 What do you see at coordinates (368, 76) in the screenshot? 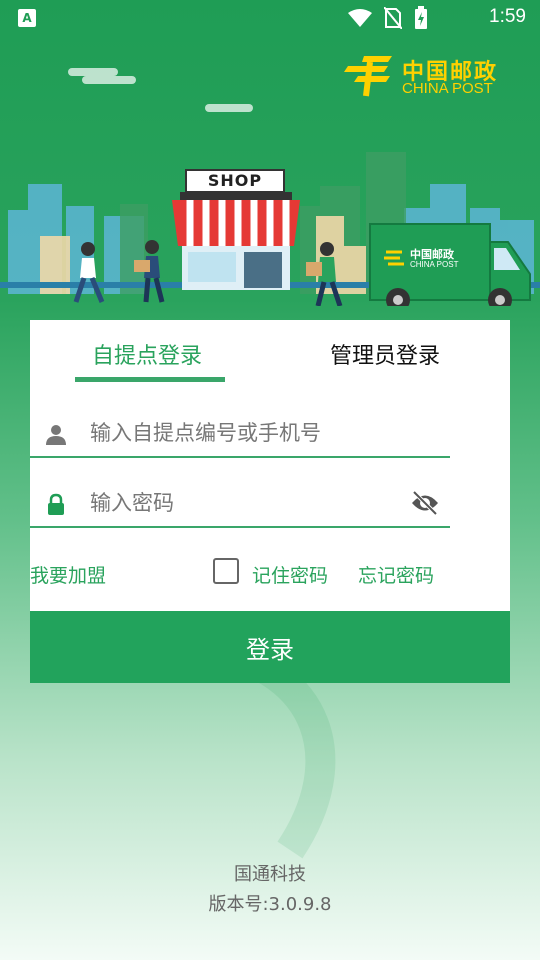
I see `china-post-emblem-icon` at bounding box center [368, 76].